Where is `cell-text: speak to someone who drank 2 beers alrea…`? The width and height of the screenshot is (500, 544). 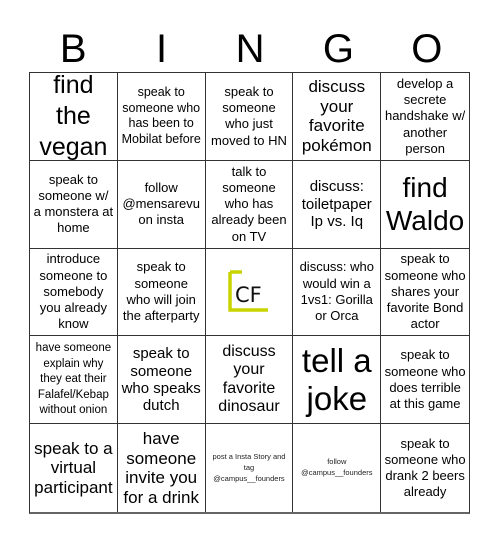 cell-text: speak to someone who drank 2 beers alrea… is located at coordinates (425, 467).